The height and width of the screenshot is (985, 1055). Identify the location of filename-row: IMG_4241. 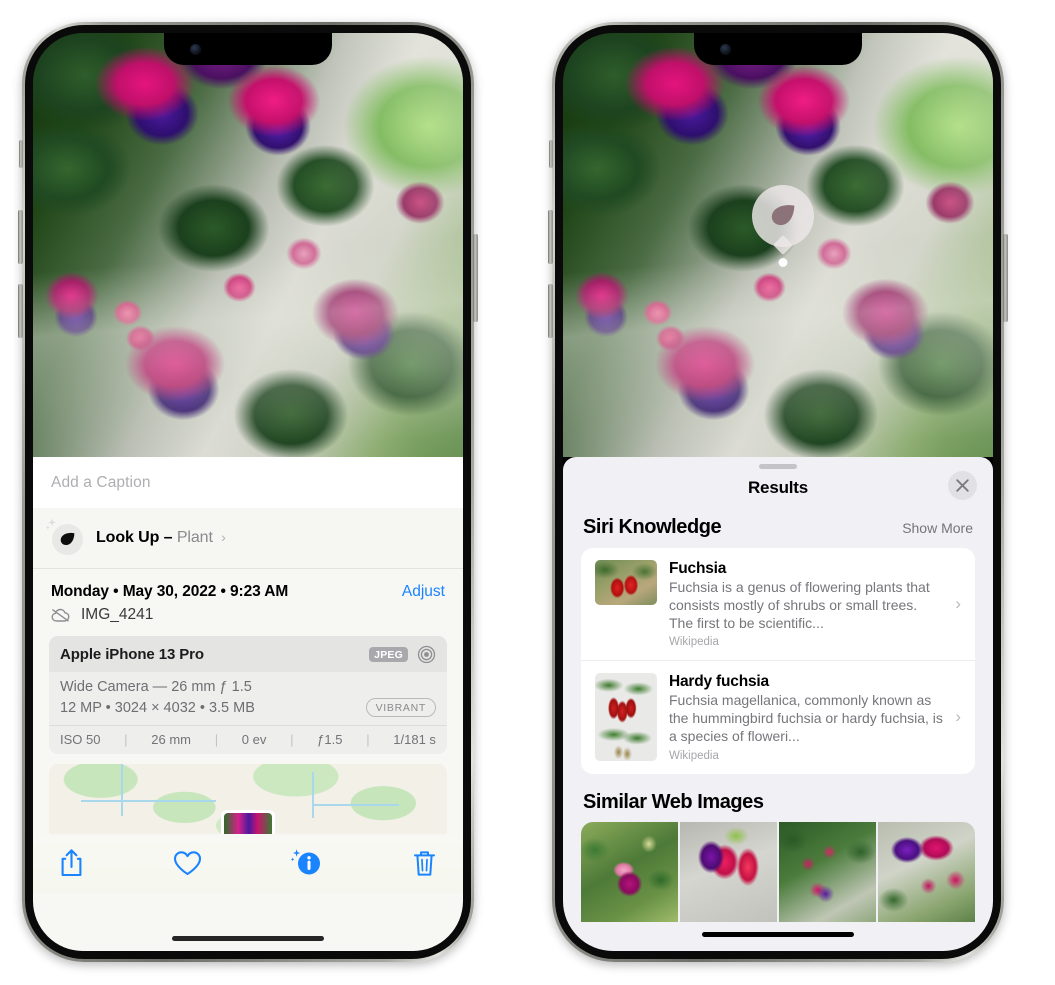
(248, 619).